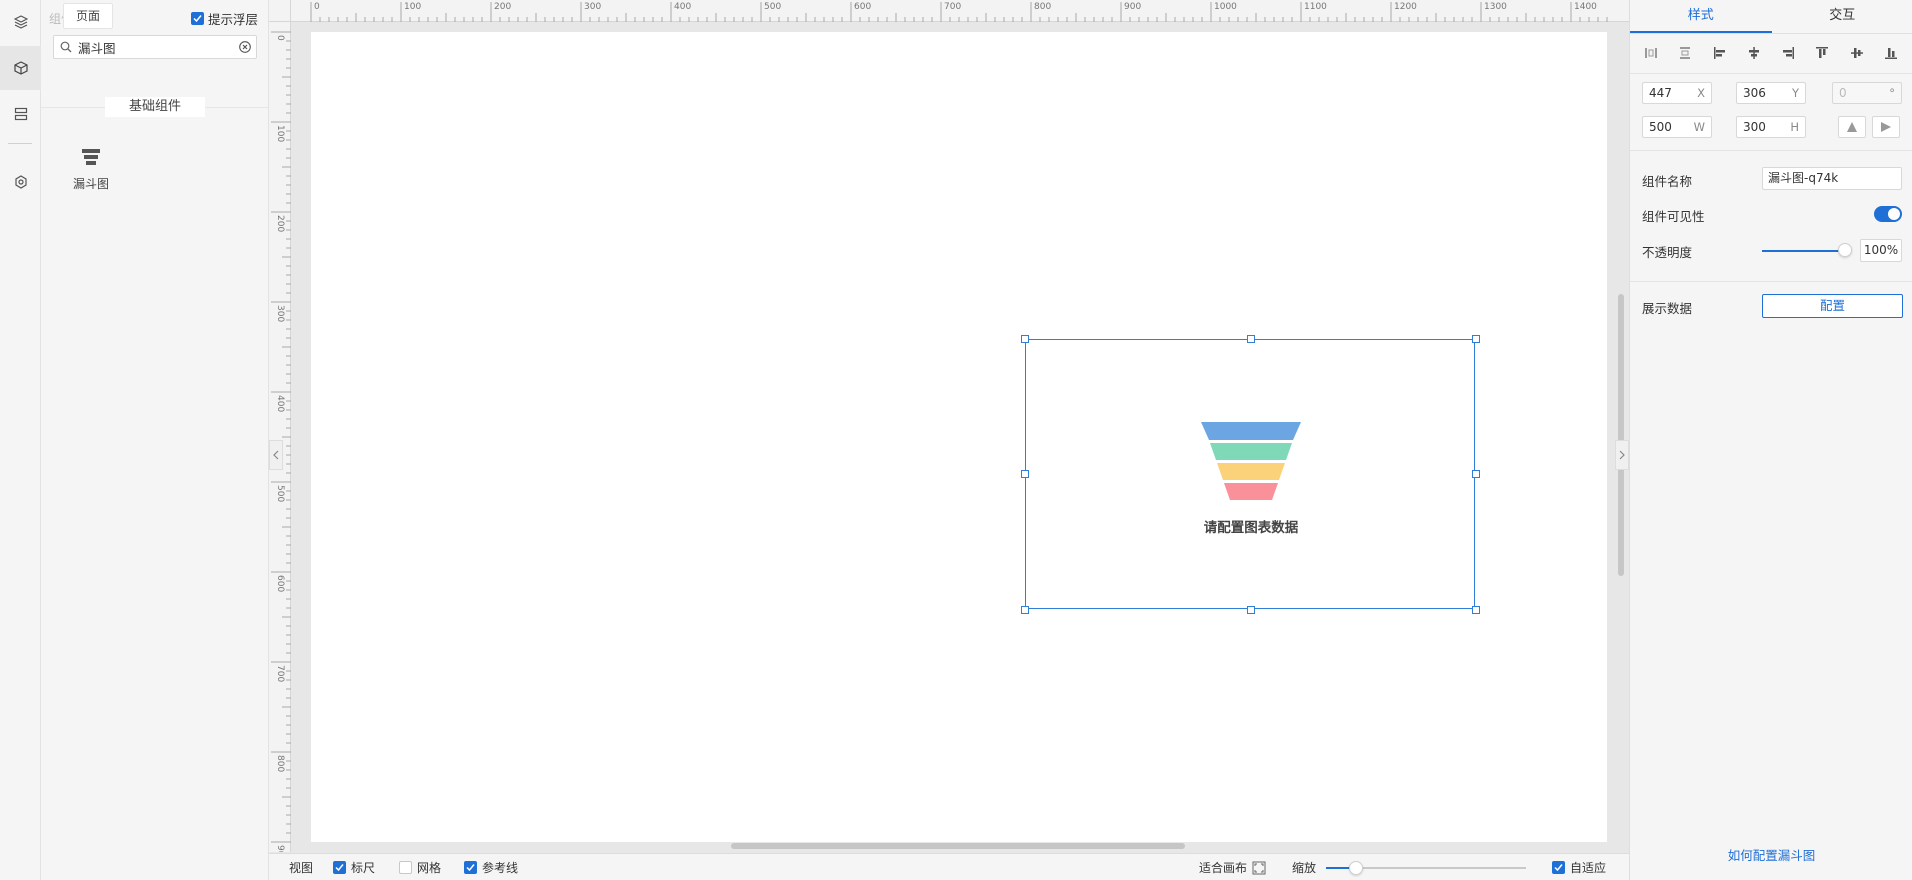 The height and width of the screenshot is (880, 1912). Describe the element at coordinates (354, 867) in the screenshot. I see `ruler-toggle: 标尺` at that location.